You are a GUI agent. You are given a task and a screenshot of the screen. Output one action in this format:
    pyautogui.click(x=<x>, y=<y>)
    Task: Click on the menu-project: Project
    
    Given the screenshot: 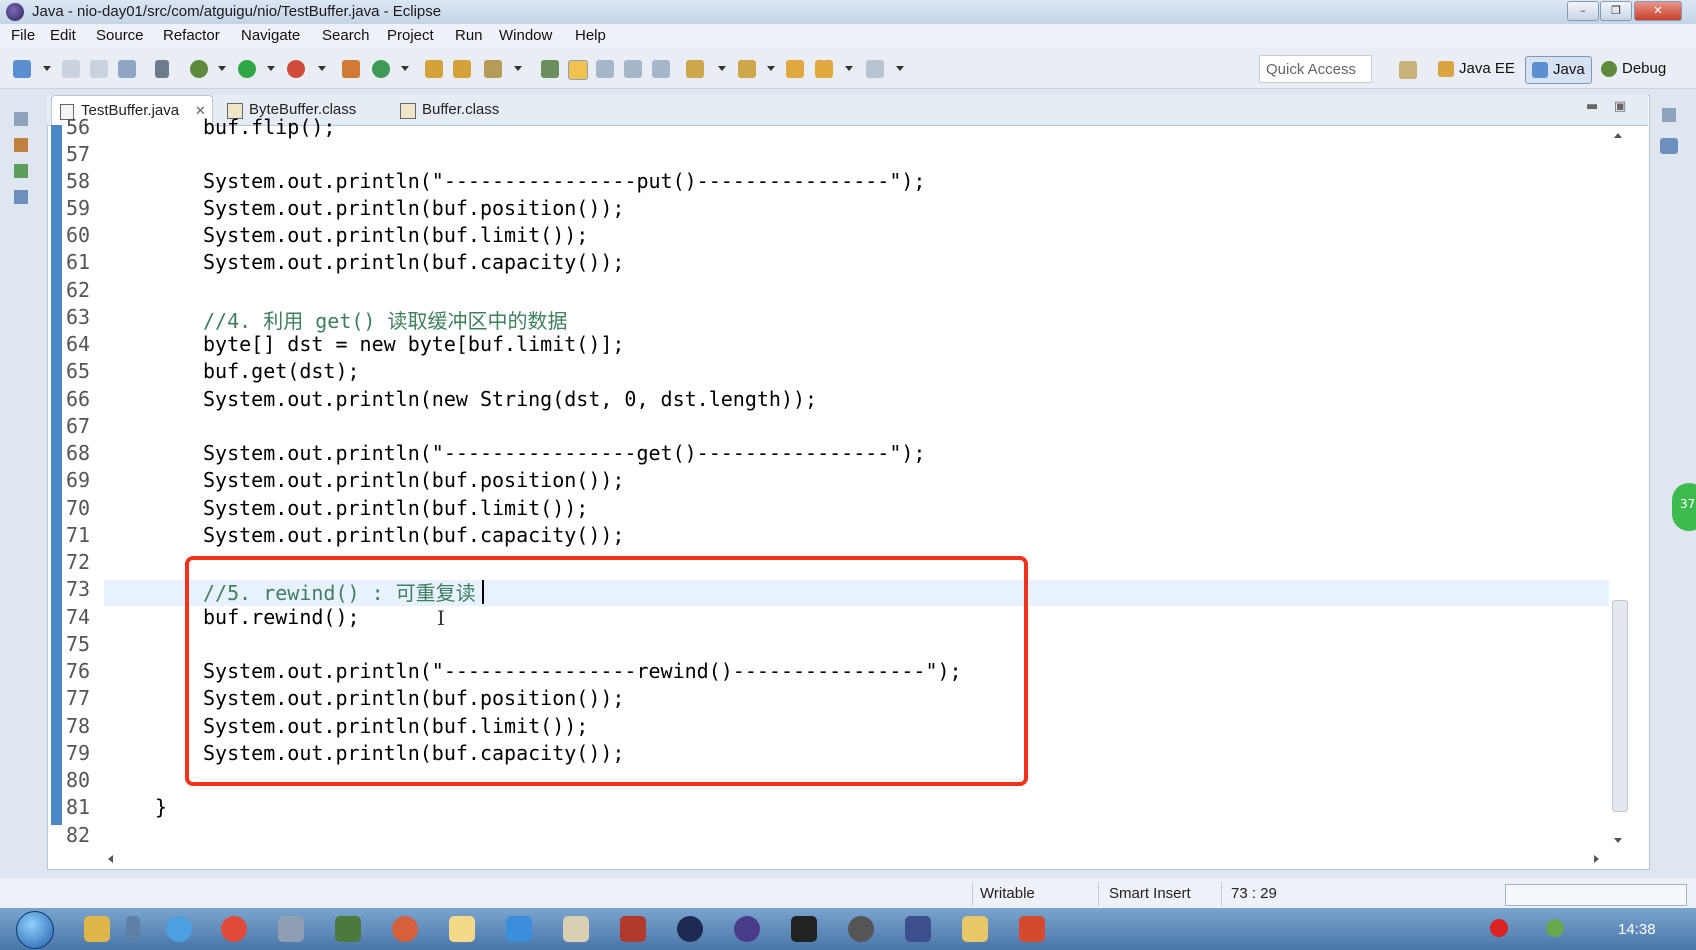 What is the action you would take?
    pyautogui.click(x=410, y=35)
    